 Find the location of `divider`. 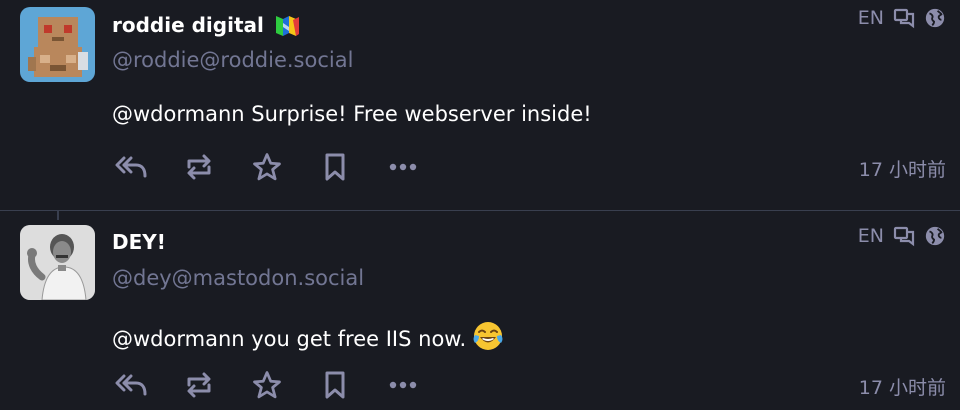

divider is located at coordinates (480, 210).